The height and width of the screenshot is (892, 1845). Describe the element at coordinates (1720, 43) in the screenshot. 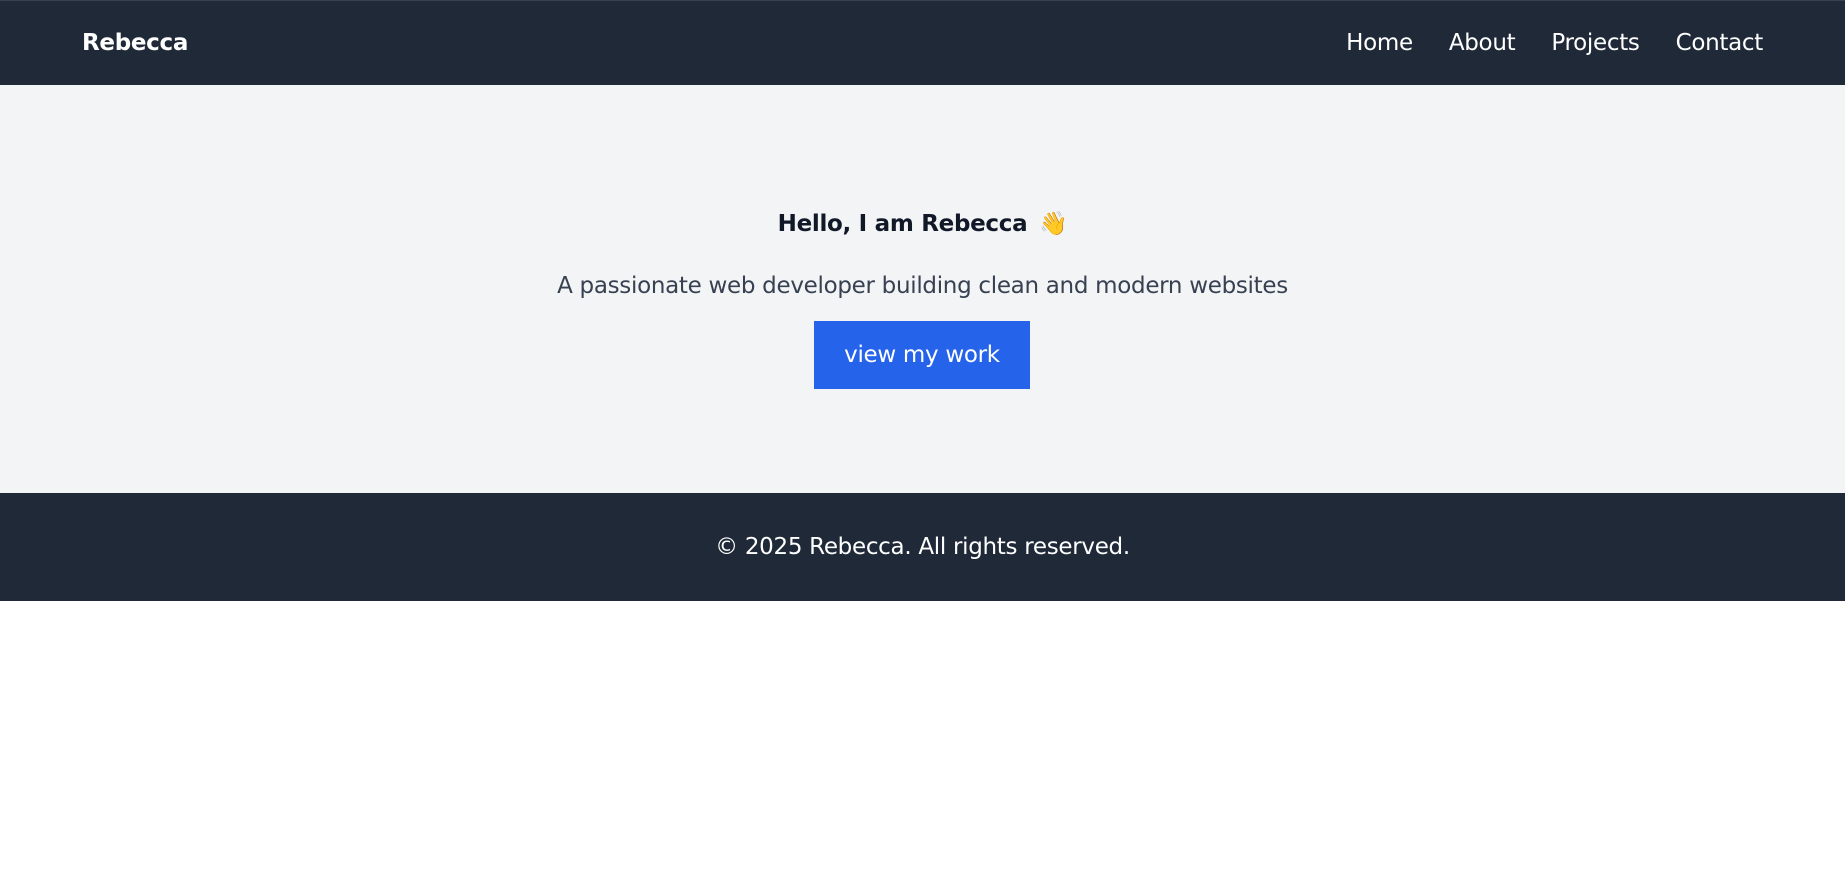

I see `nav-link-contact: Contact` at that location.